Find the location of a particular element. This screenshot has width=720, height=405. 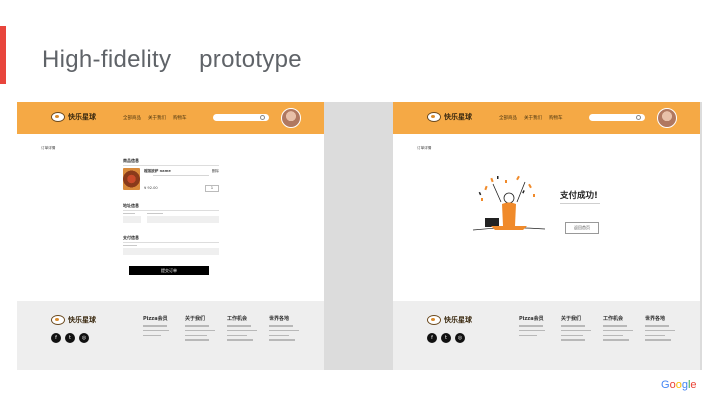

product-name: 榴莲披萨 name is located at coordinates (157, 171).